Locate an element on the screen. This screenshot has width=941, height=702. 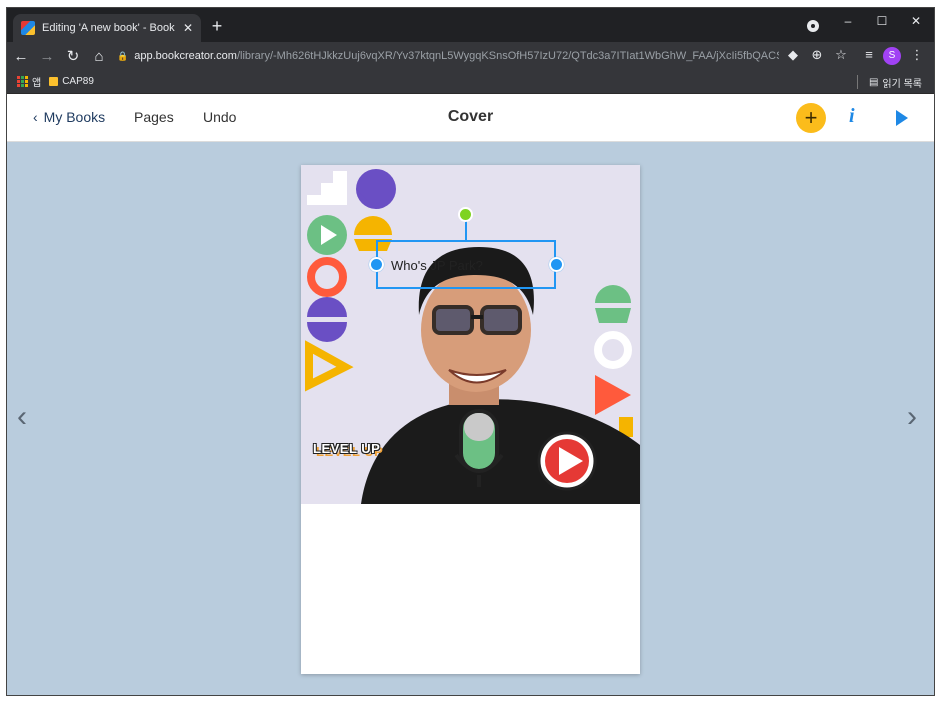
apps-icon is located at coordinates (22, 81).